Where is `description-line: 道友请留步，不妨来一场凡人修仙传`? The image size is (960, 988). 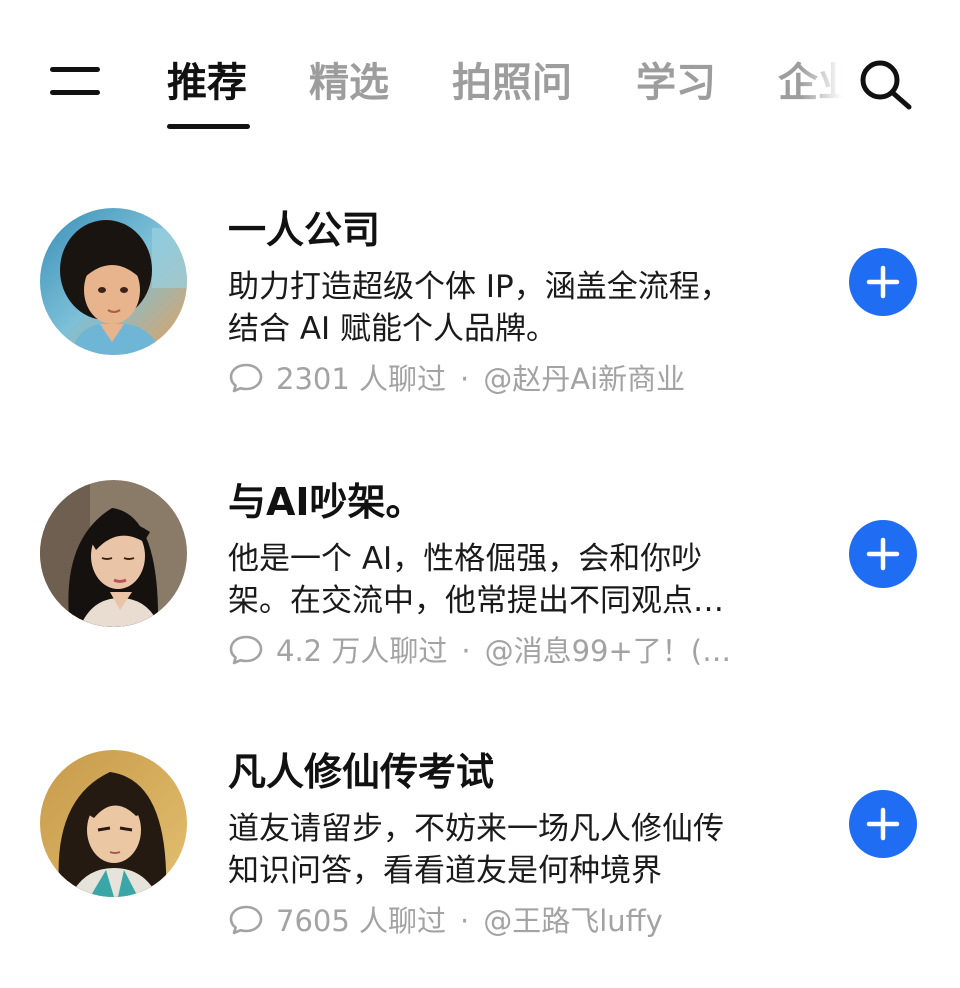 description-line: 道友请留步，不妨来一场凡人修仙传 is located at coordinates (476, 829).